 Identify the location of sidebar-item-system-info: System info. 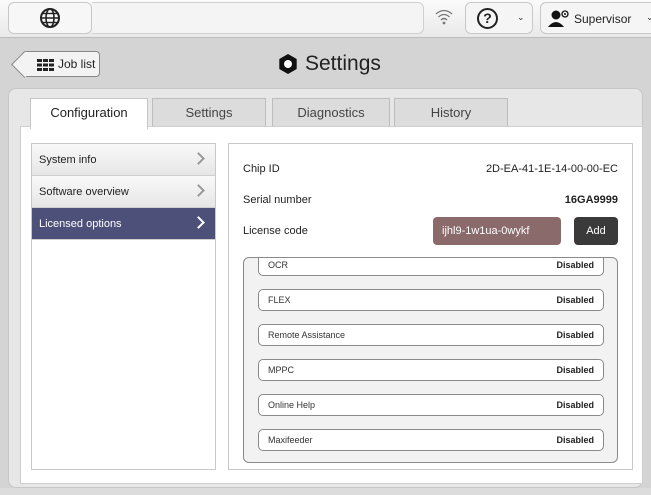
(123, 160).